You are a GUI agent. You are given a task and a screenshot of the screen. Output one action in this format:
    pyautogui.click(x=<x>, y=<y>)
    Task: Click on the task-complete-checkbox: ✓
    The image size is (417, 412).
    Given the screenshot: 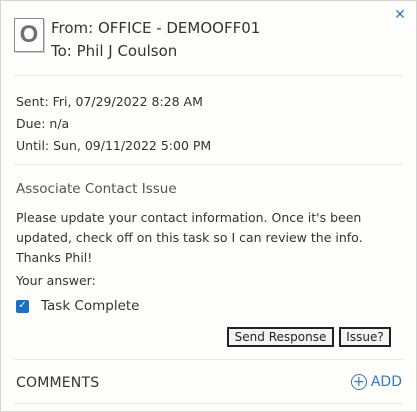 What is the action you would take?
    pyautogui.click(x=22, y=306)
    